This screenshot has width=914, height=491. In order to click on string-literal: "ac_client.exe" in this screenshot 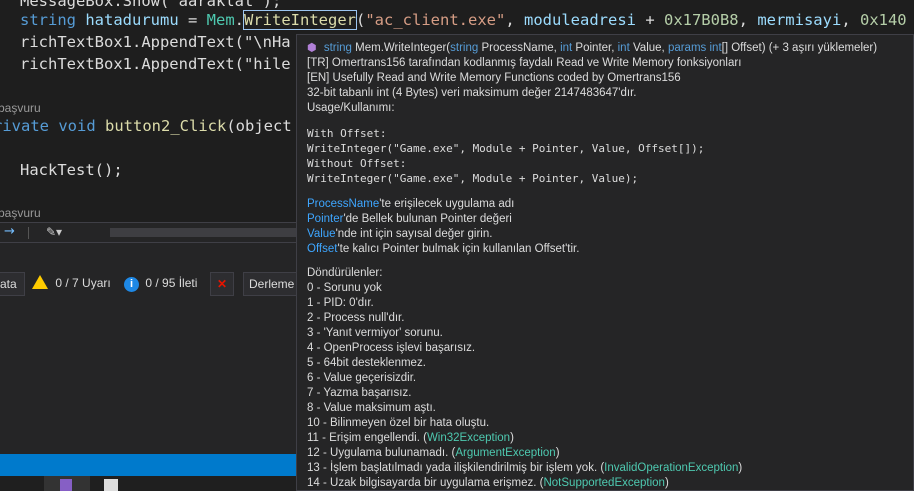, I will do `click(435, 20)`.